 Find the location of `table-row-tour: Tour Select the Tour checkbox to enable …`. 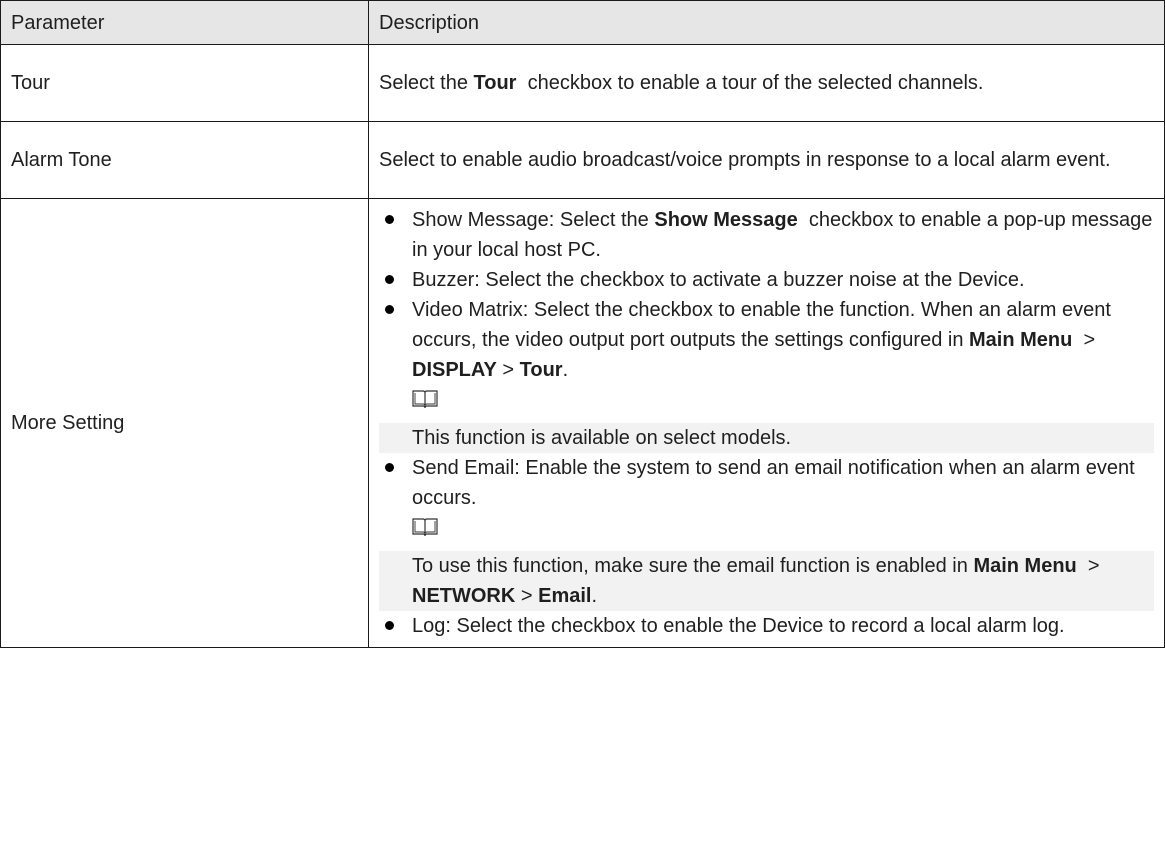

table-row-tour: Tour Select the Tour checkbox to enable … is located at coordinates (582, 83).